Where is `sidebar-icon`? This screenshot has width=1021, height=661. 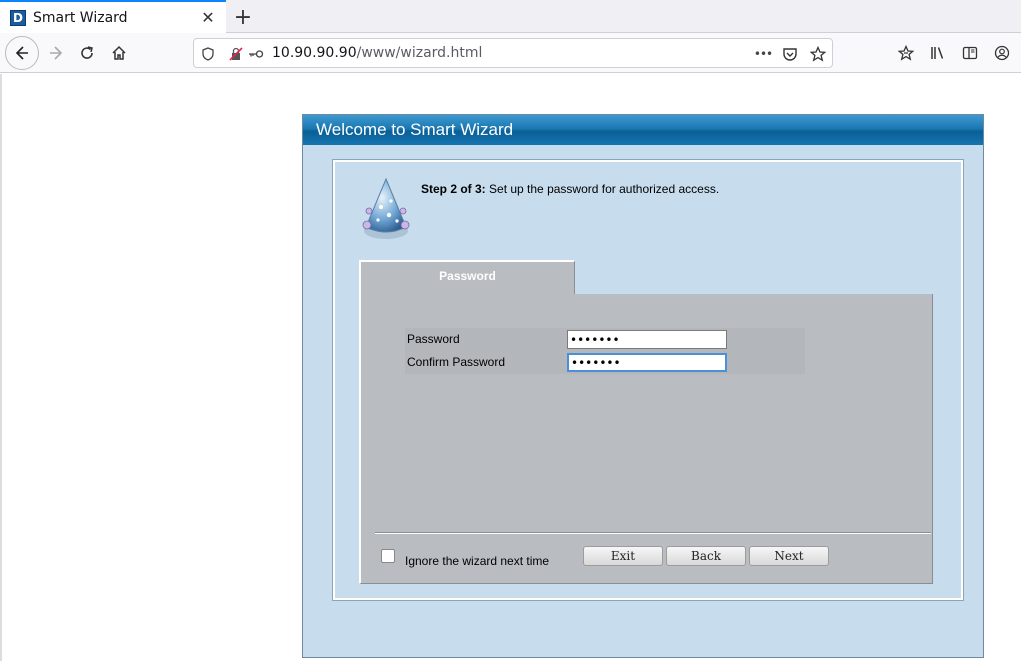
sidebar-icon is located at coordinates (970, 53).